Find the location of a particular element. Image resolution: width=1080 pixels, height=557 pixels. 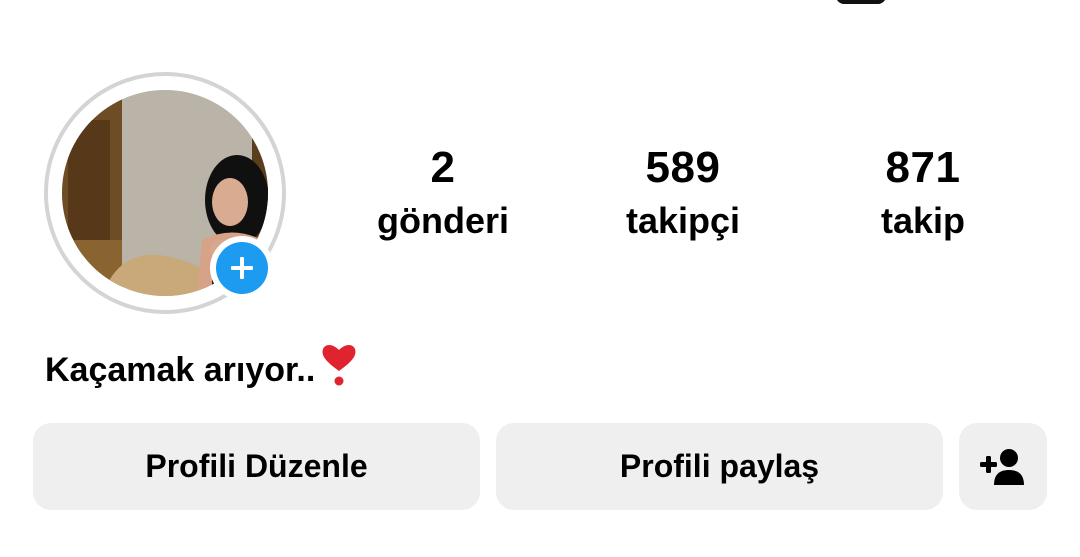

add-person-icon is located at coordinates (1002, 466).